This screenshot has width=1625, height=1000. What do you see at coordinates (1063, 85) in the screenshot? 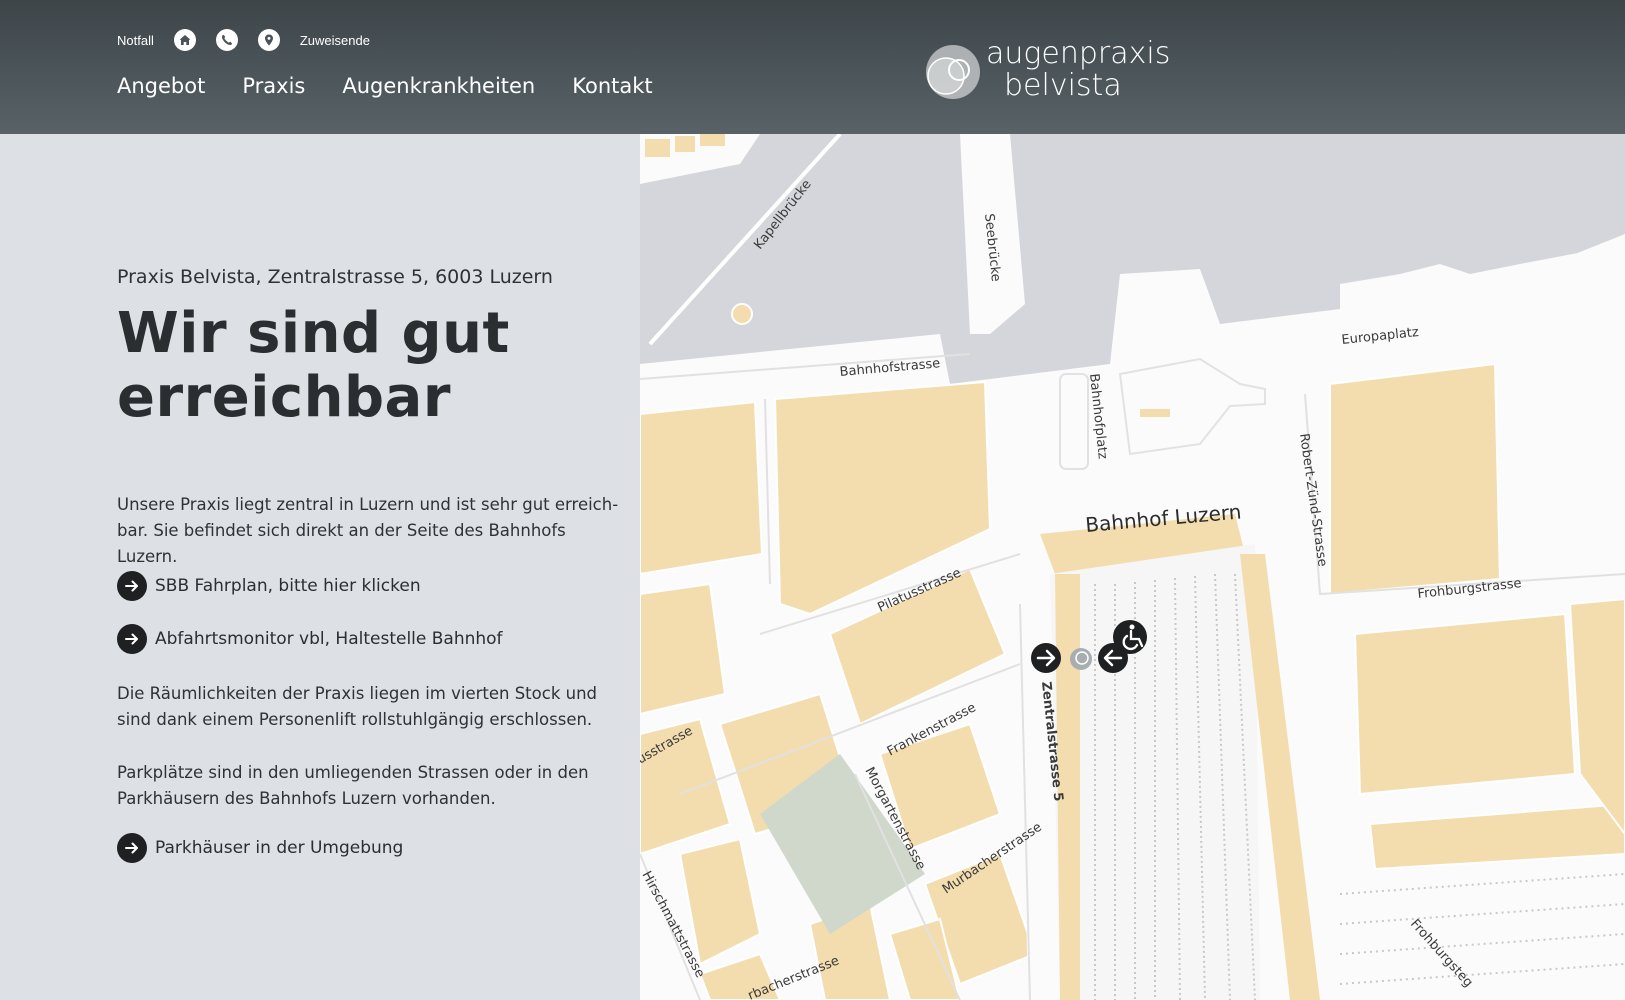
I see `logo-line-2: belvista` at bounding box center [1063, 85].